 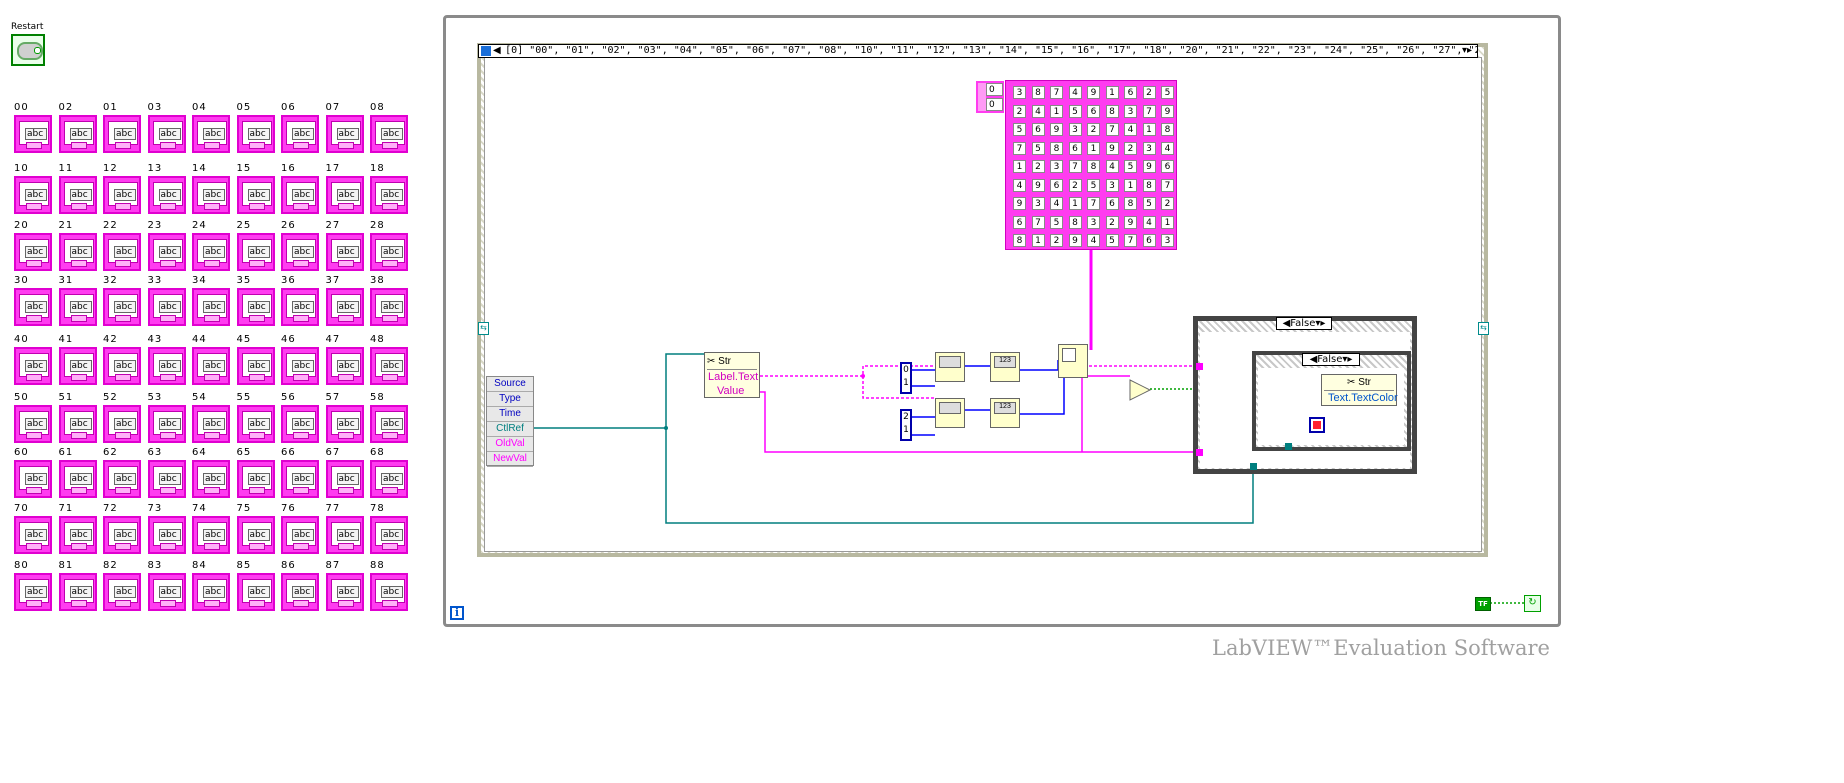 I want to click on property-node: ✂ Str Label.Text Value, so click(x=732, y=375).